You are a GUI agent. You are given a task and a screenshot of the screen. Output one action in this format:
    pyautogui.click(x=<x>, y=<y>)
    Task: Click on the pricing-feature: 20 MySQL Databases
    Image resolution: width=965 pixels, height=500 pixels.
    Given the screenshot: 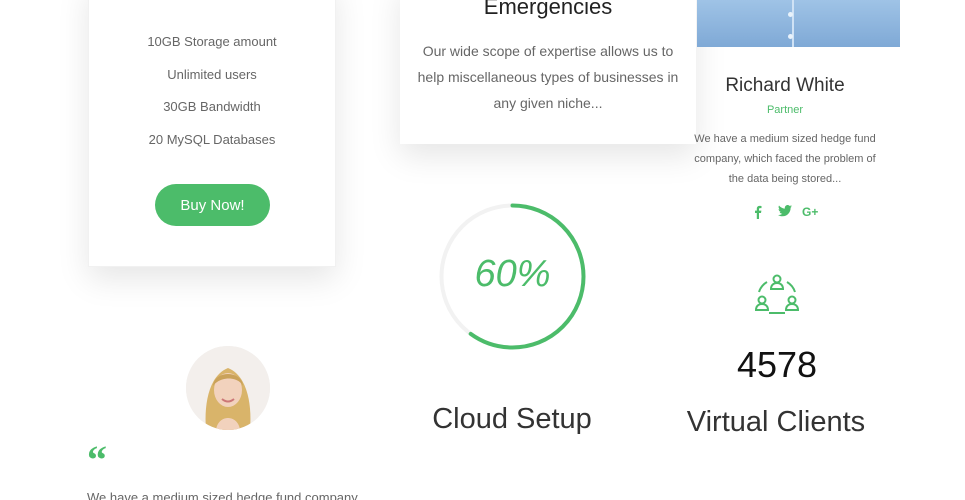 What is the action you would take?
    pyautogui.click(x=212, y=139)
    